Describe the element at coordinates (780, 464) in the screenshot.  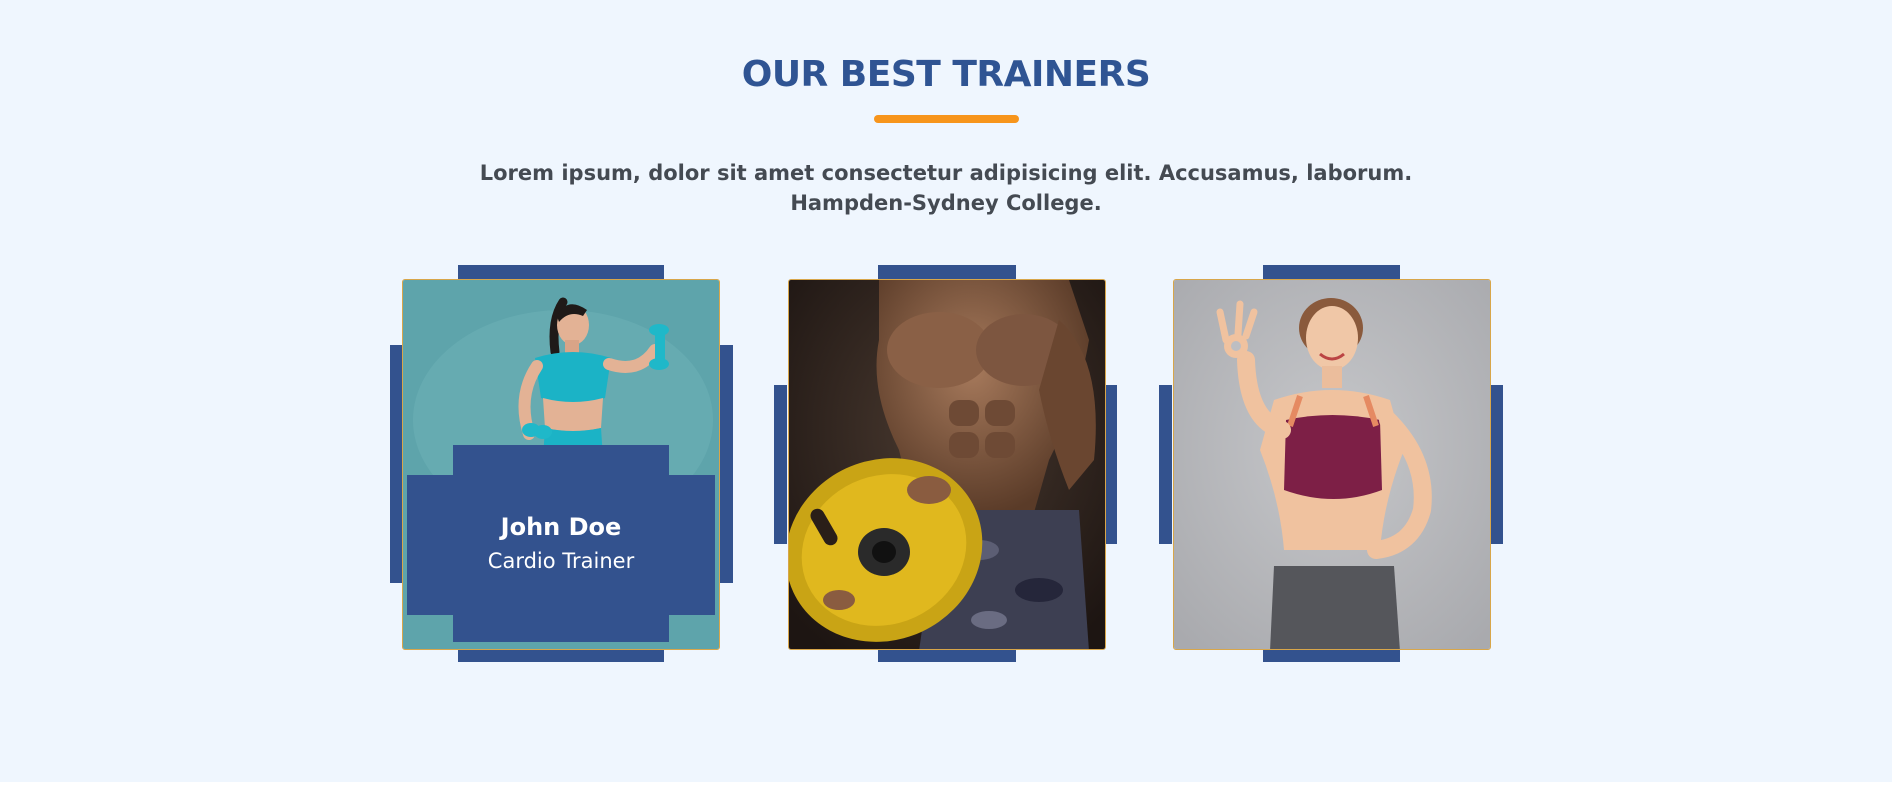
I see `card-2-deco-left` at that location.